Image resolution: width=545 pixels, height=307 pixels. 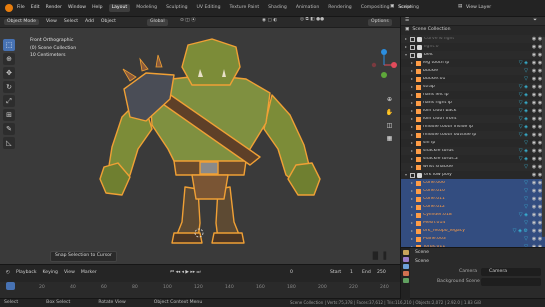 I want to click on scene-selector-icon: ▣, so click(x=392, y=7).